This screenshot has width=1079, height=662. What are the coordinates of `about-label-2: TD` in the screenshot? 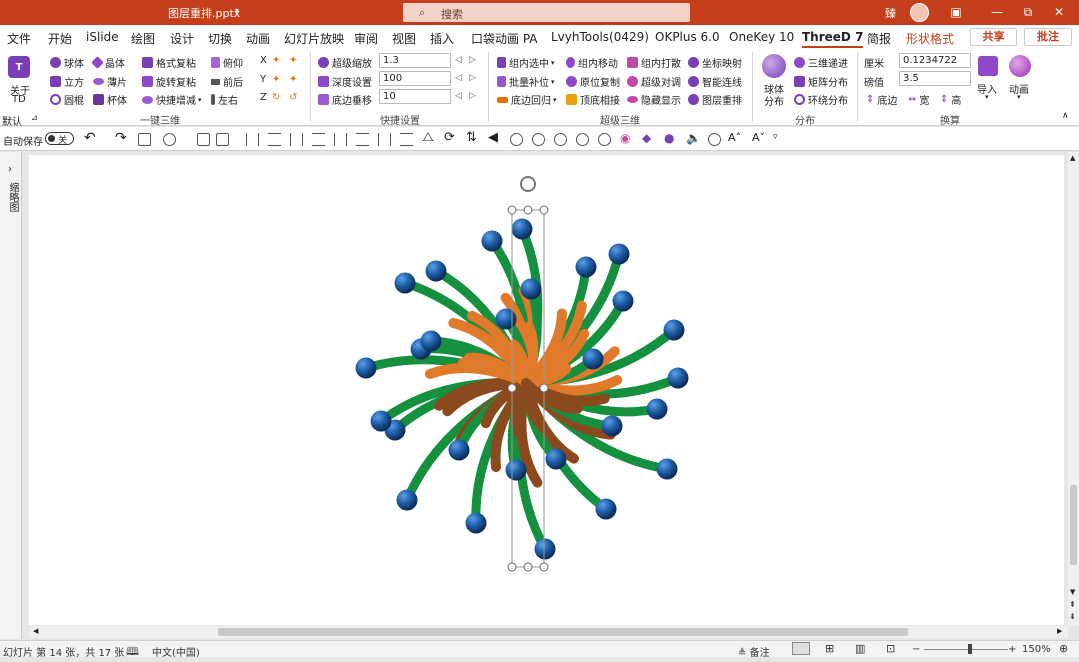 It's located at (19, 99).